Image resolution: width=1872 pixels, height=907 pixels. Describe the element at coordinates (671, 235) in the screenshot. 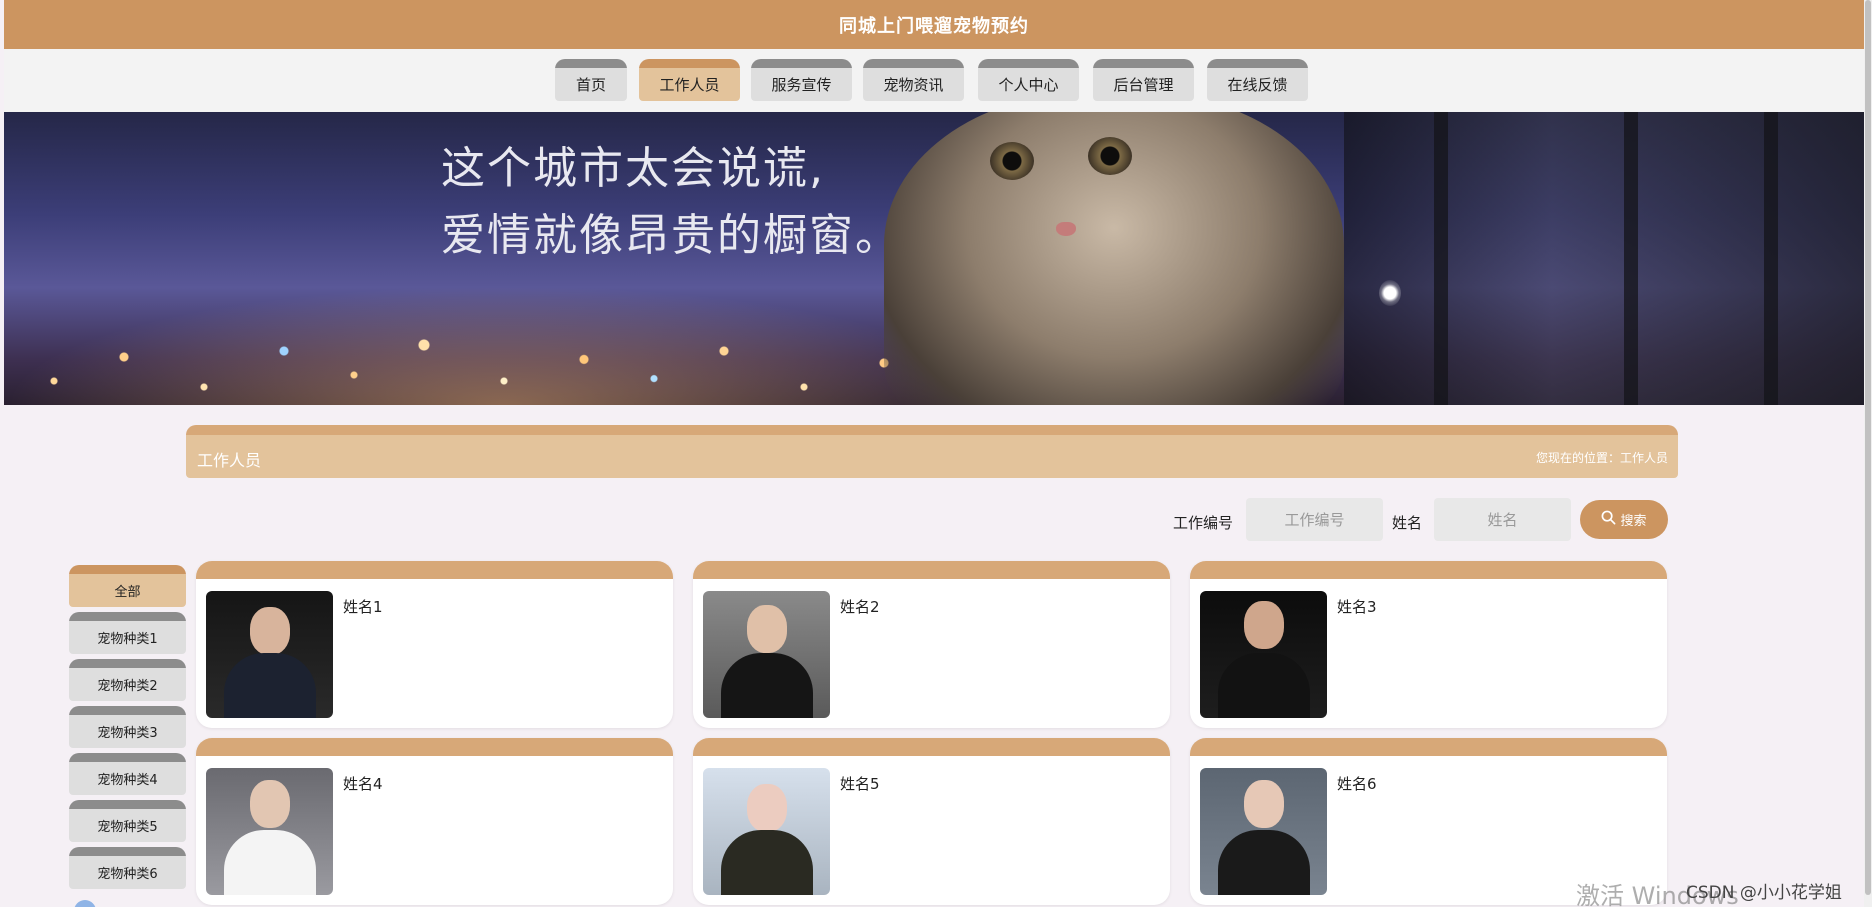

I see `banner-line-2: 爱情就像昂贵的橱窗。` at that location.